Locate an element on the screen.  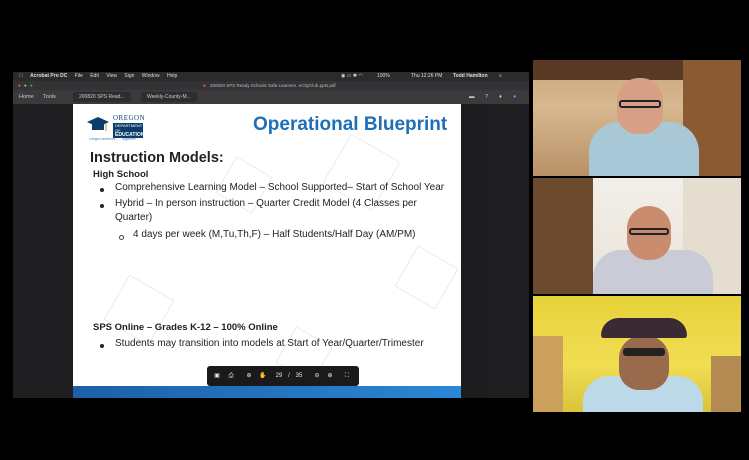
tools-tab: Tools is located at coordinates (49, 97).